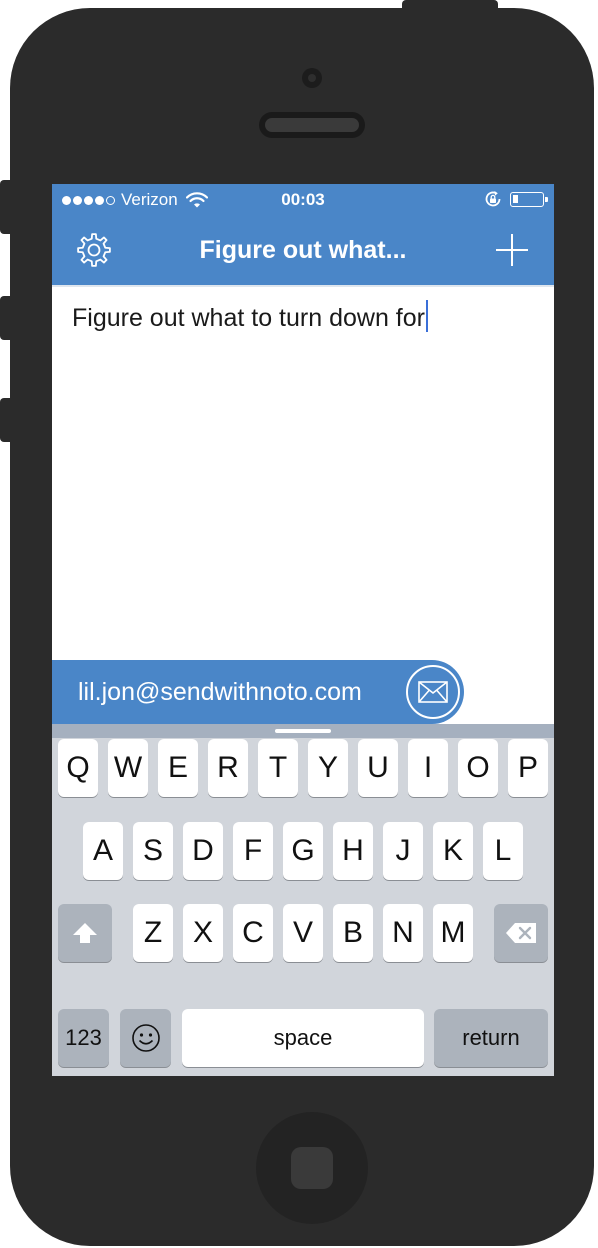 This screenshot has width=598, height=1248. I want to click on key-label: D, so click(203, 850).